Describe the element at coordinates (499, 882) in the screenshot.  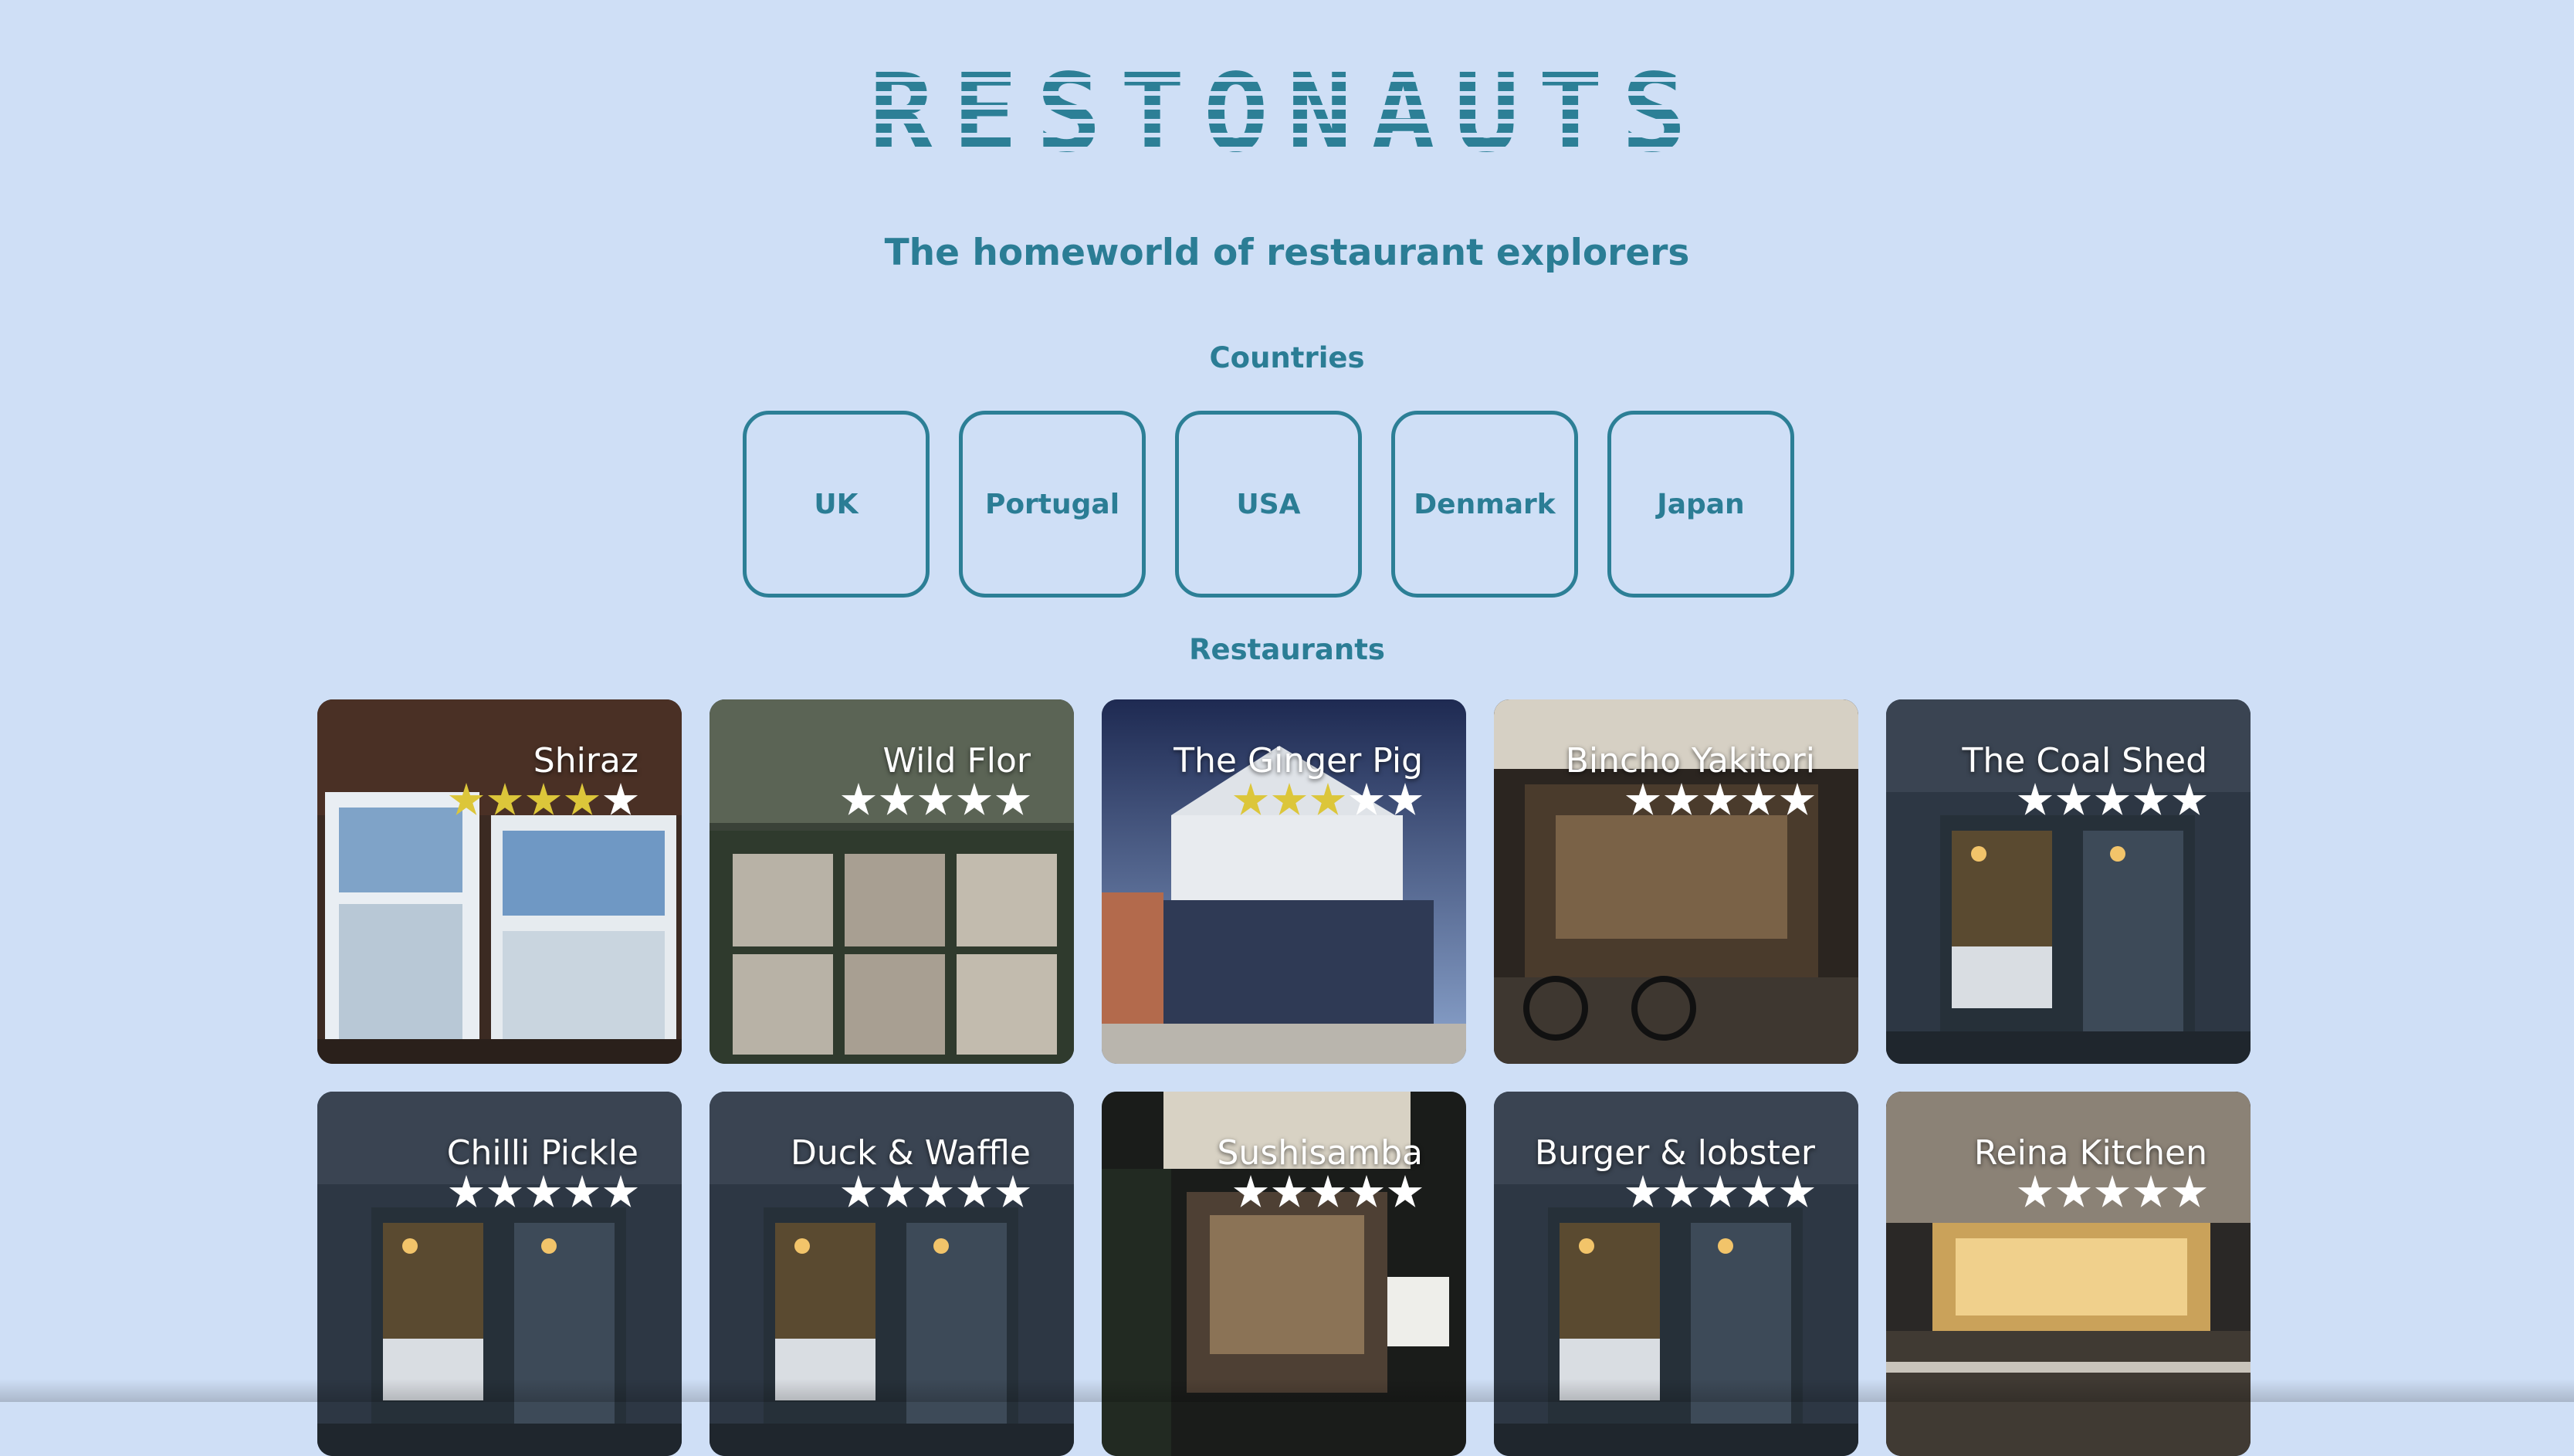
I see `restaurant-card: Shiraz` at that location.